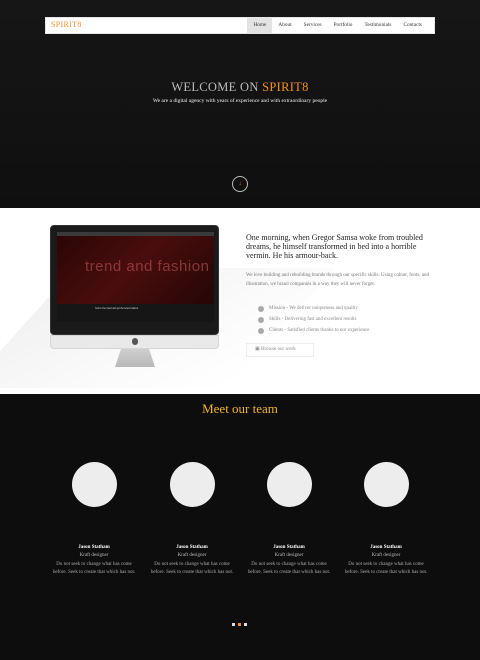  What do you see at coordinates (285, 87) in the screenshot?
I see `hero-title-brand: SPIRIT8` at bounding box center [285, 87].